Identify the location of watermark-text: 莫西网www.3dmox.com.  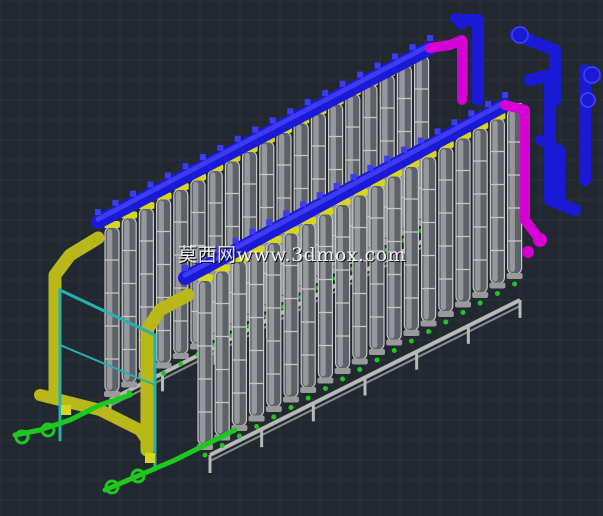
(292, 255).